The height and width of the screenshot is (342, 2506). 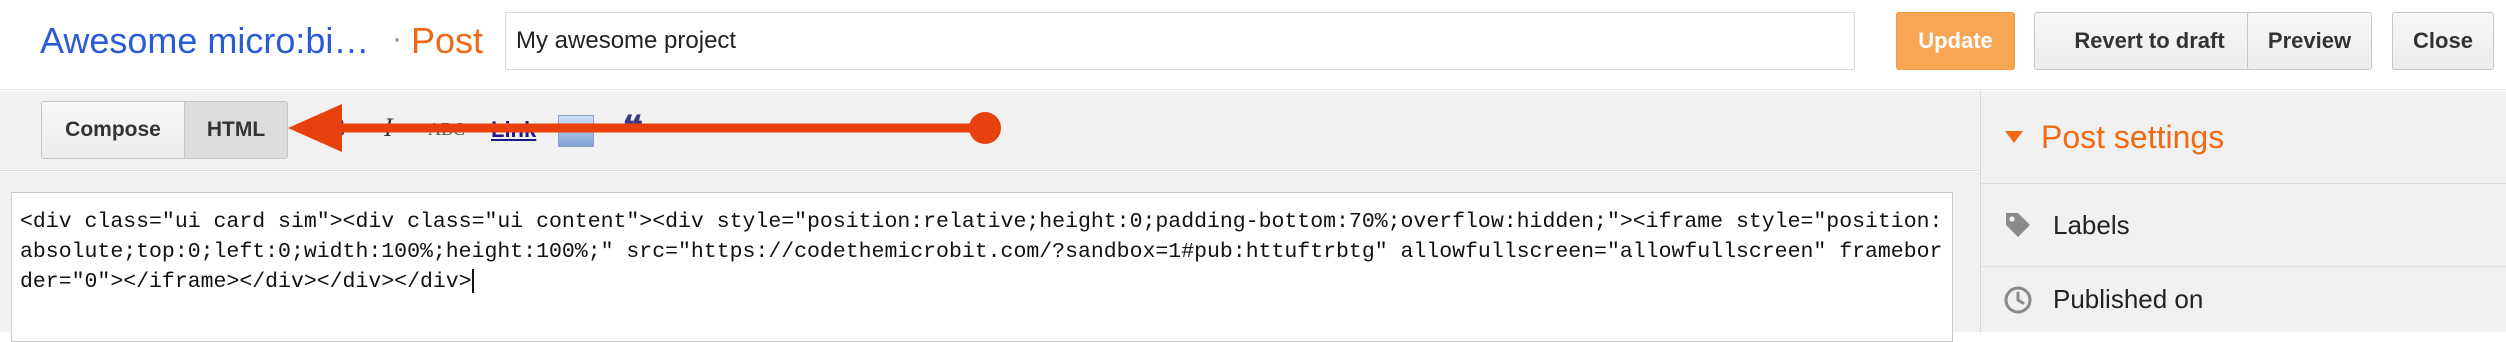 I want to click on preview-button: Preview, so click(x=2309, y=41).